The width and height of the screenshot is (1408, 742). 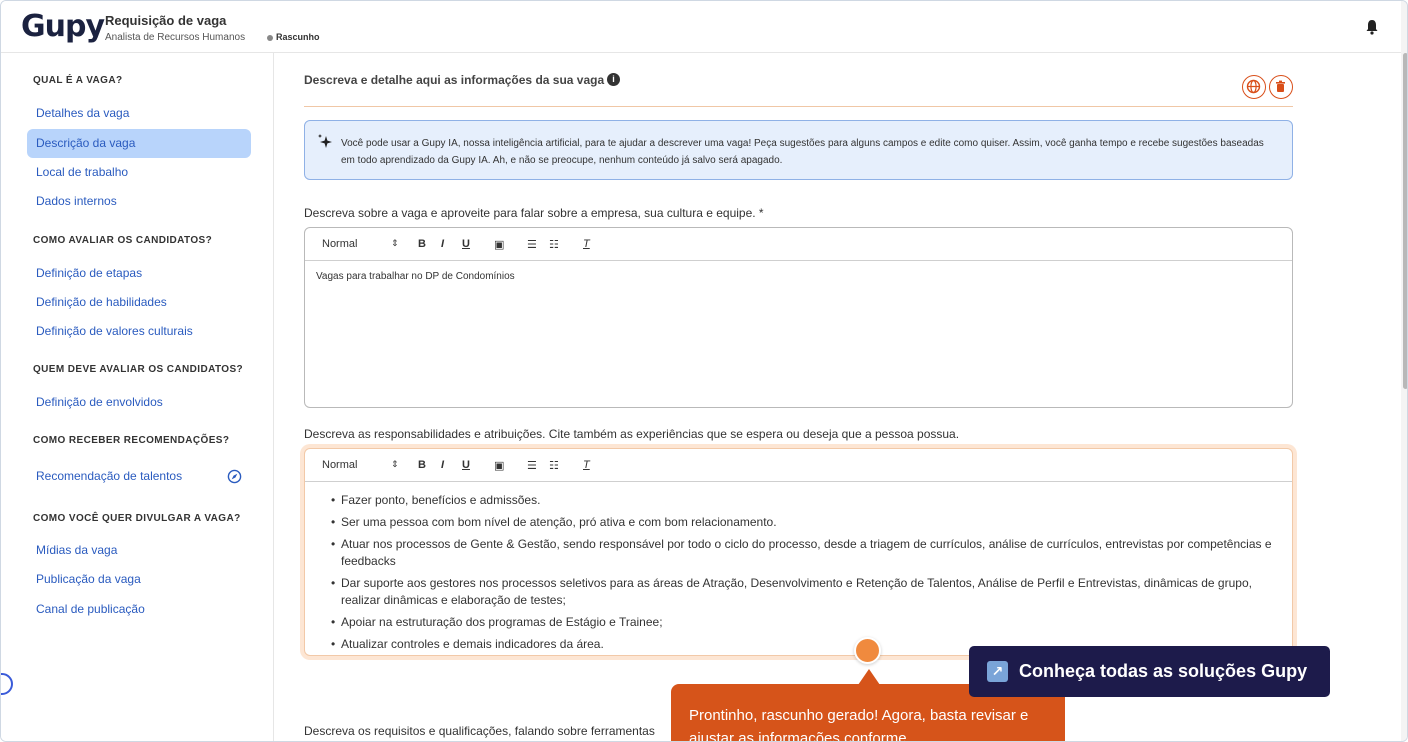 I want to click on globe-icon, so click(x=1253, y=86).